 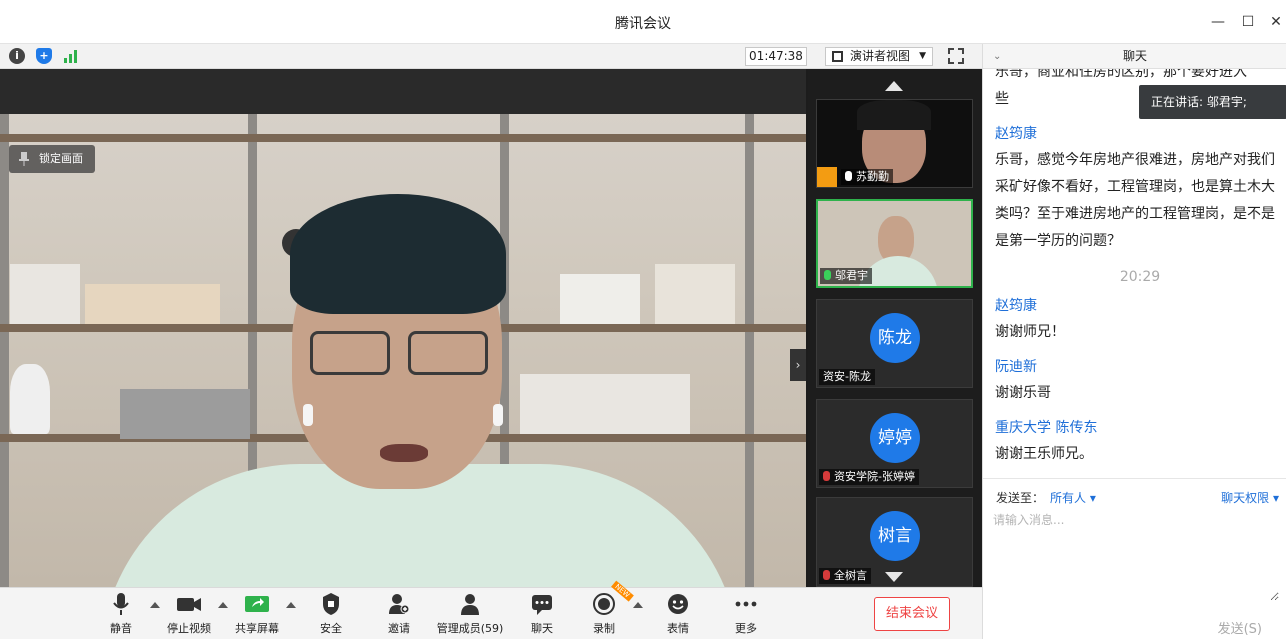 What do you see at coordinates (638, 605) in the screenshot?
I see `record-options-icon` at bounding box center [638, 605].